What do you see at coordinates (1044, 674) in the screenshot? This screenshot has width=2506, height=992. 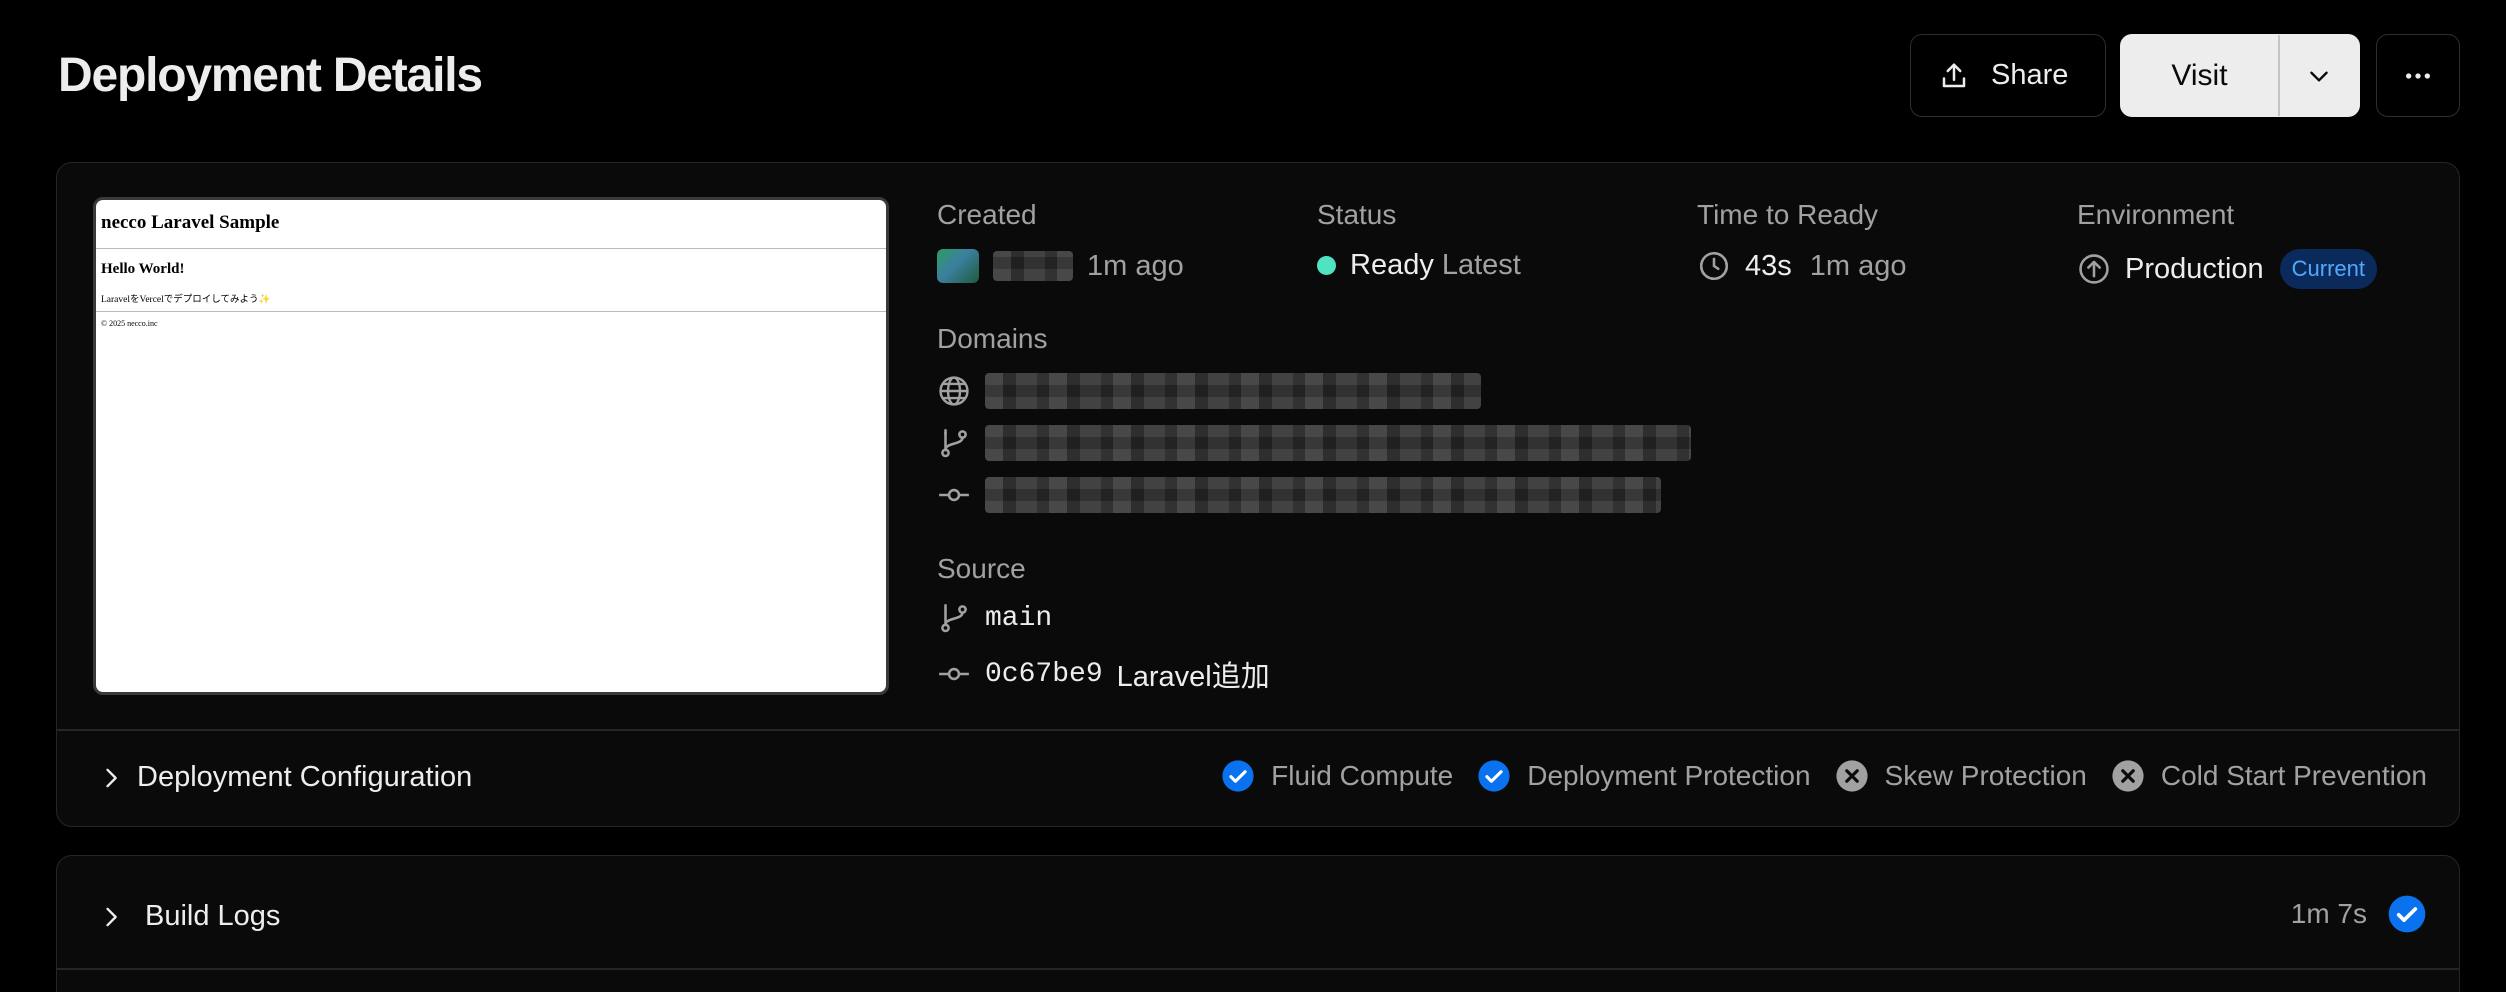 I see `commit-hash: 0c67be9` at bounding box center [1044, 674].